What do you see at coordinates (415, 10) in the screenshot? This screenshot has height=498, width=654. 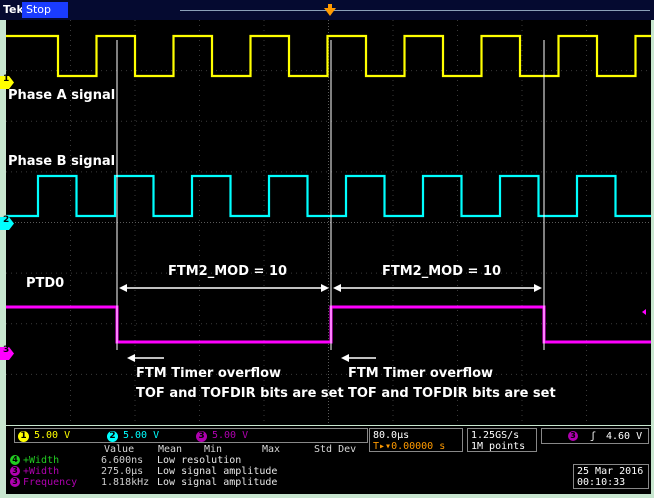 I see `record-view-bar` at bounding box center [415, 10].